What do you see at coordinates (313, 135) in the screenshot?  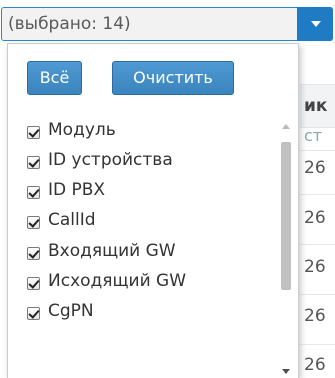 I see `background-subheader-text: ст` at bounding box center [313, 135].